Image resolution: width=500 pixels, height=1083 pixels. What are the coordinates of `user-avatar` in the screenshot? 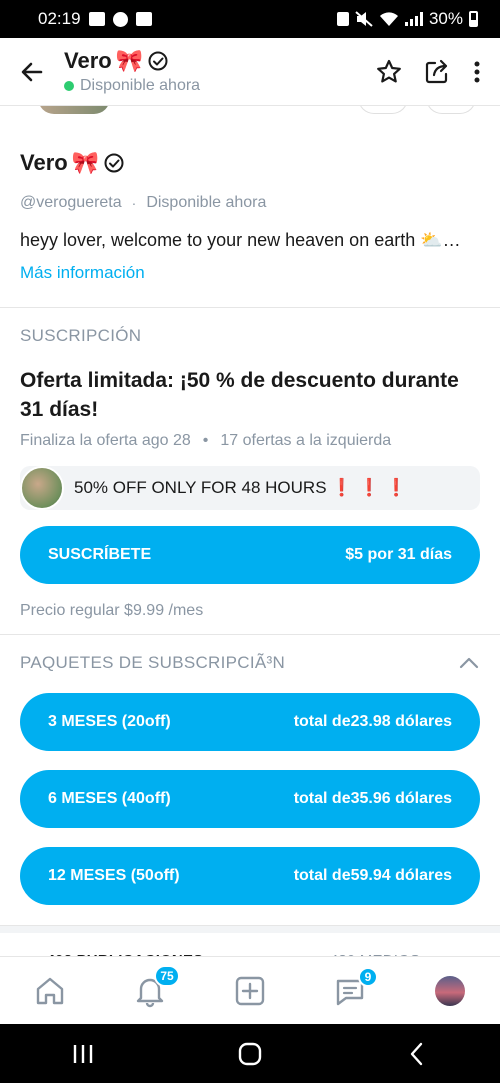 It's located at (450, 990).